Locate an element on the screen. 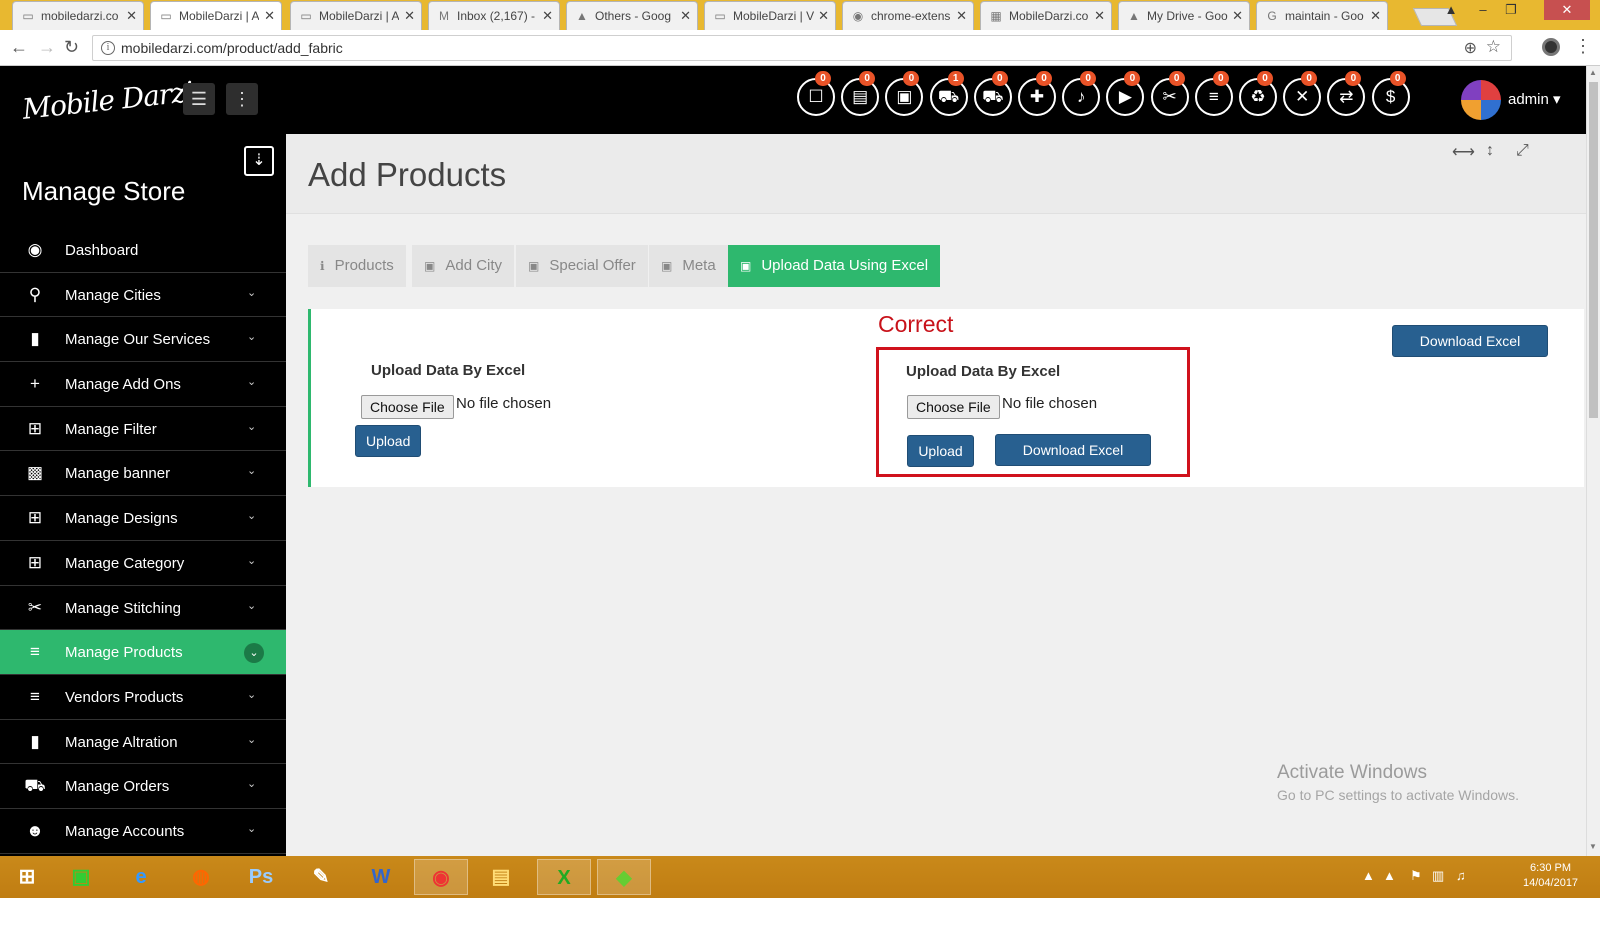  expand-vertical-icon: ↕ is located at coordinates (1490, 151).